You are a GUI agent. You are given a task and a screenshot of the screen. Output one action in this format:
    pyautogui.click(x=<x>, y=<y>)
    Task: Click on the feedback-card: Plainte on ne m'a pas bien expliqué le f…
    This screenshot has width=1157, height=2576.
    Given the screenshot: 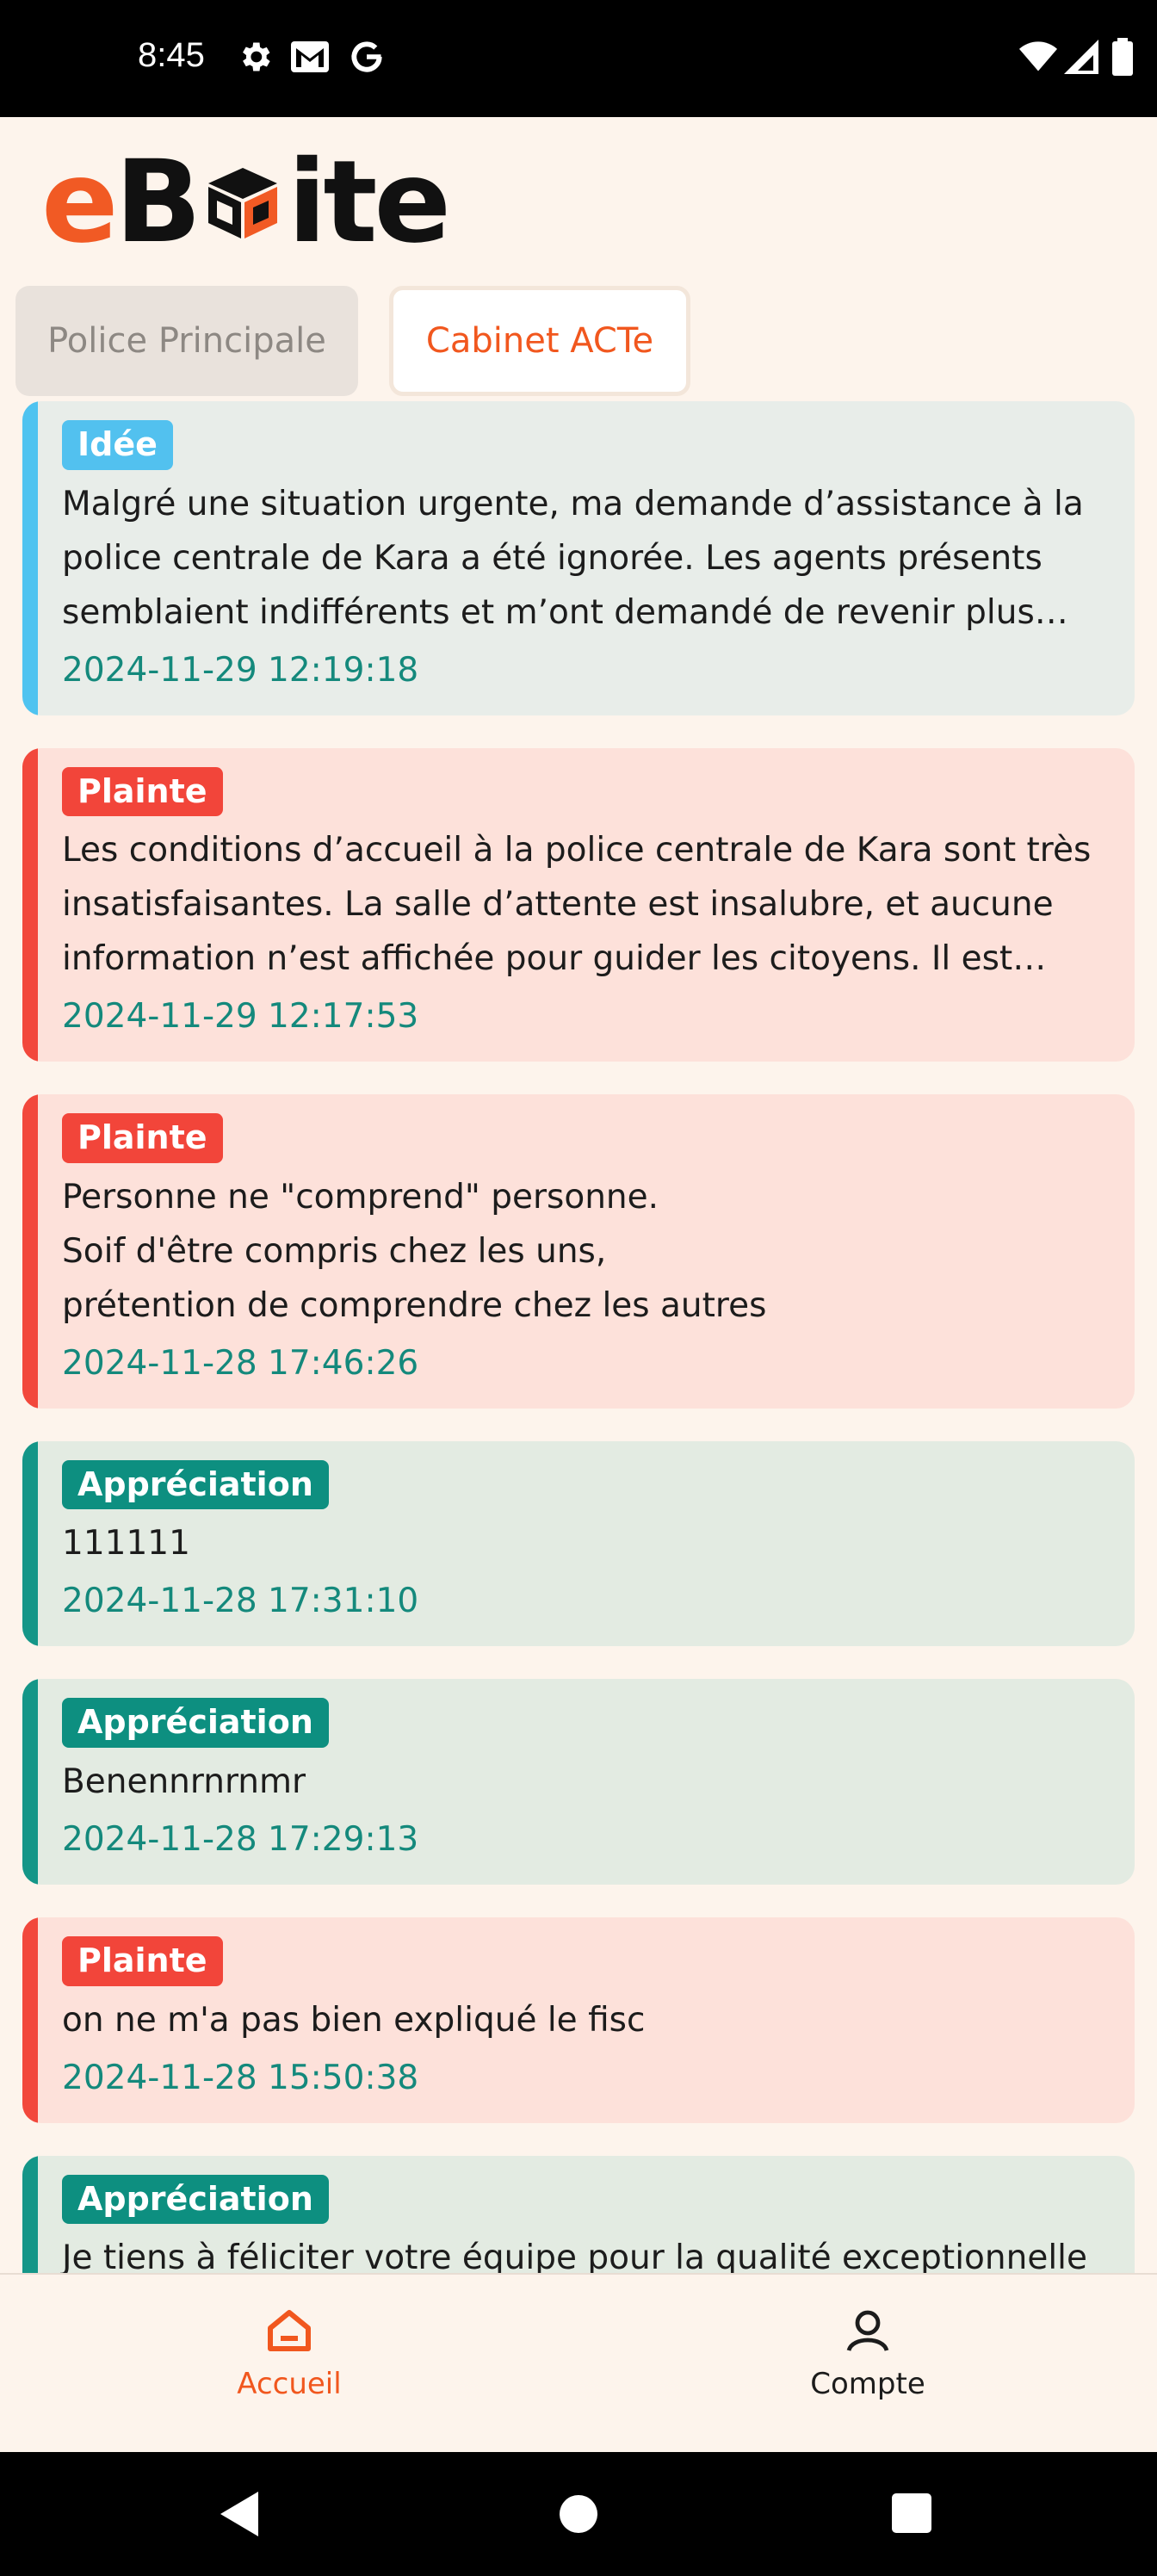 What is the action you would take?
    pyautogui.click(x=579, y=2020)
    